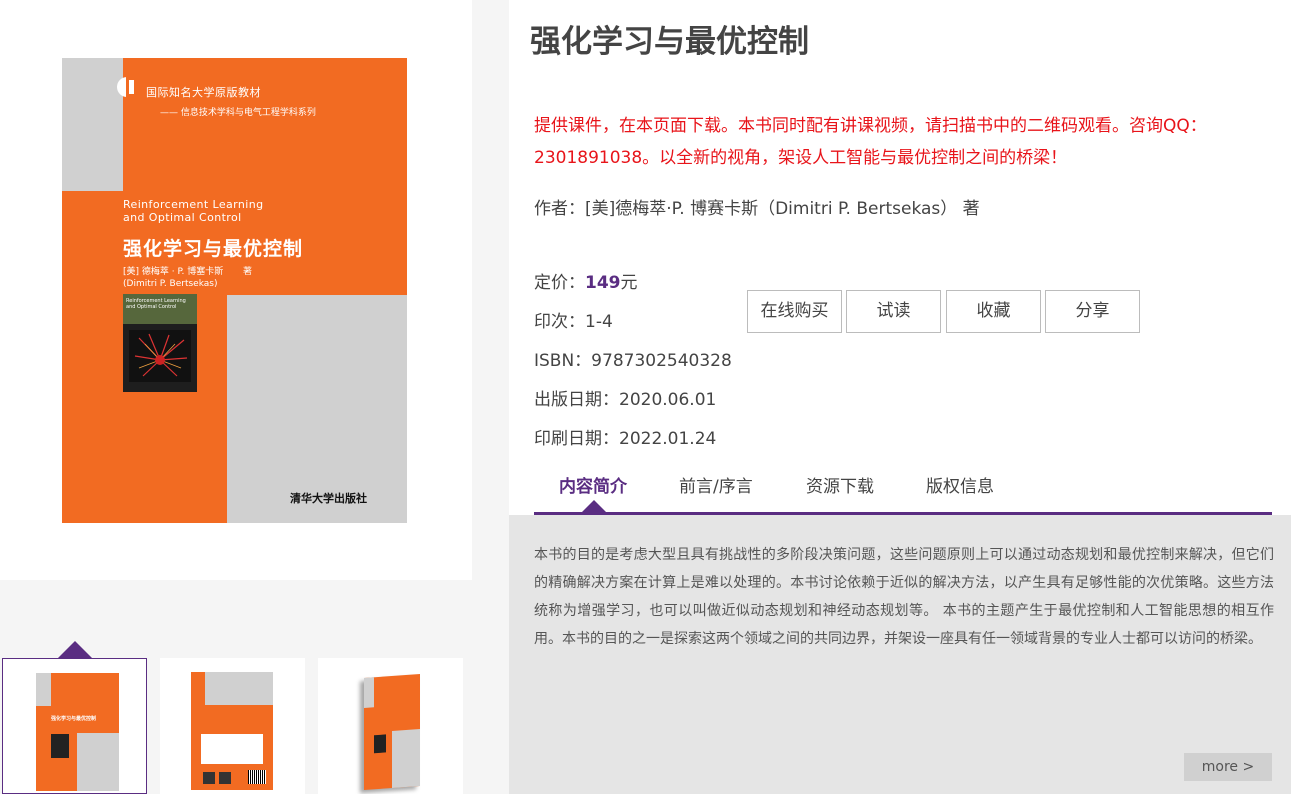  Describe the element at coordinates (328, 498) in the screenshot. I see `cover-publisher: 清华大学出版社` at that location.